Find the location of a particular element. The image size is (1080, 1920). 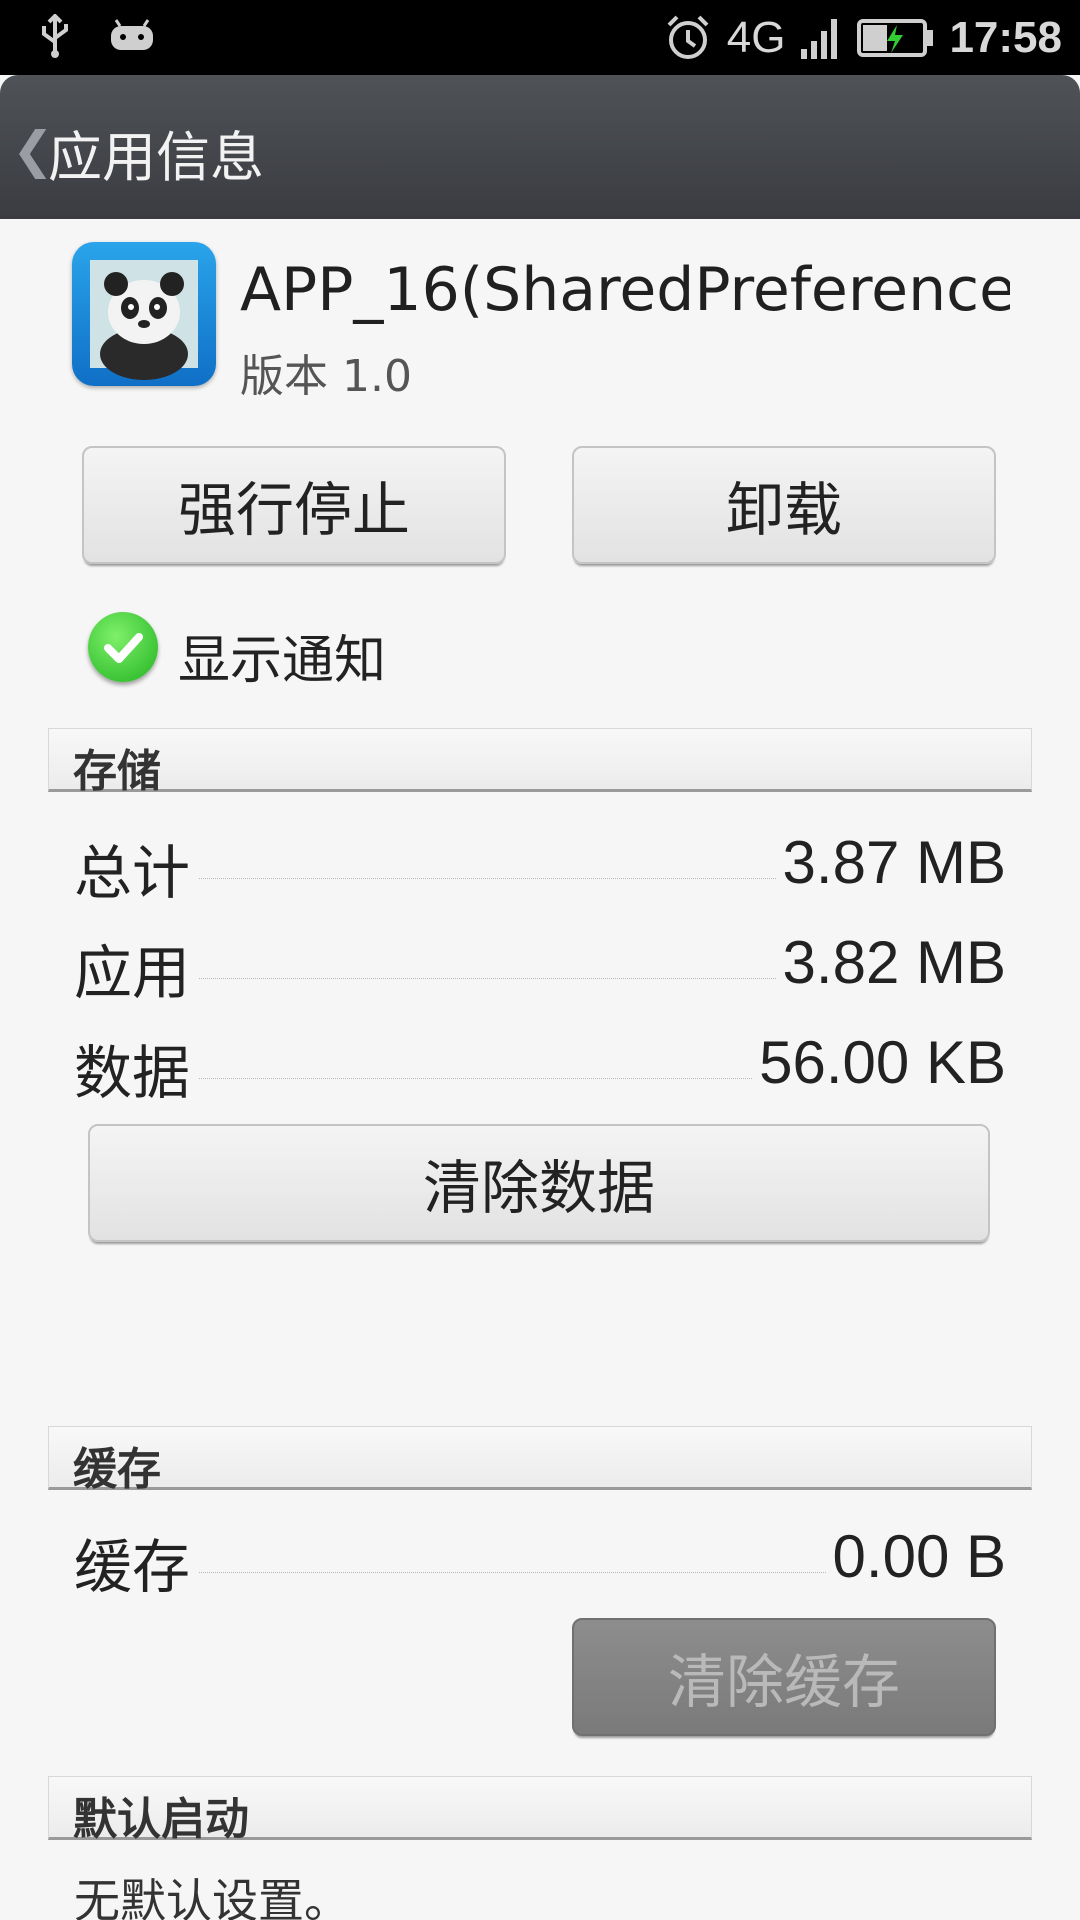

clock: 17:58 is located at coordinates (1005, 37).